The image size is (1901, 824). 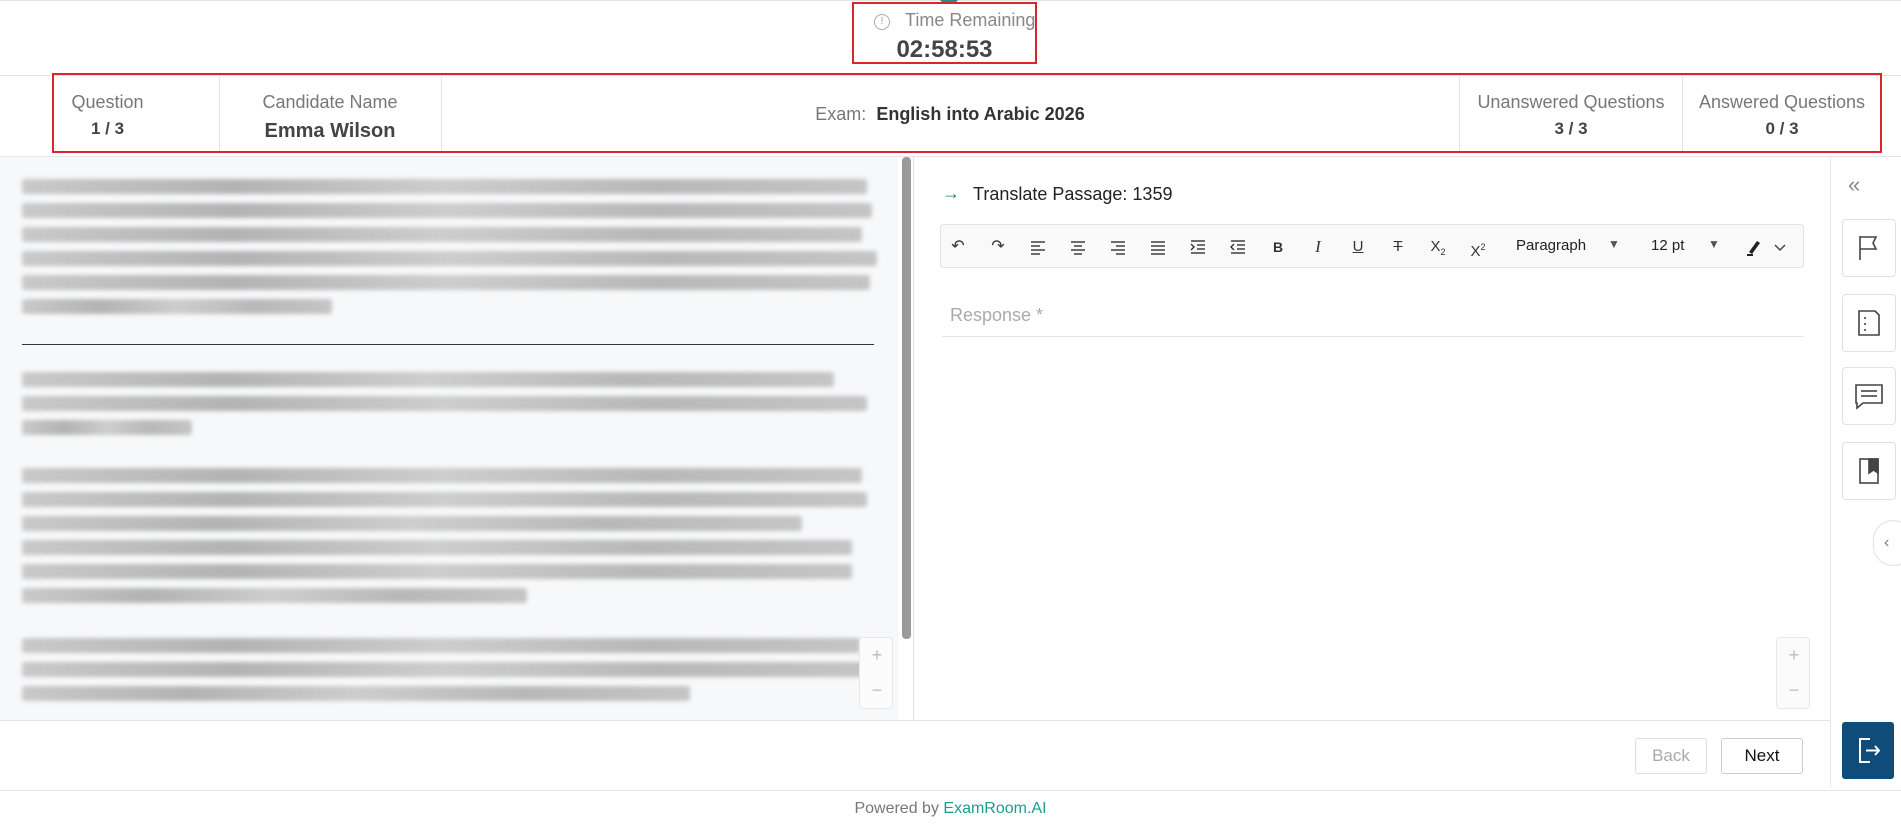 I want to click on powered-by-text: Powered by, so click(x=896, y=808).